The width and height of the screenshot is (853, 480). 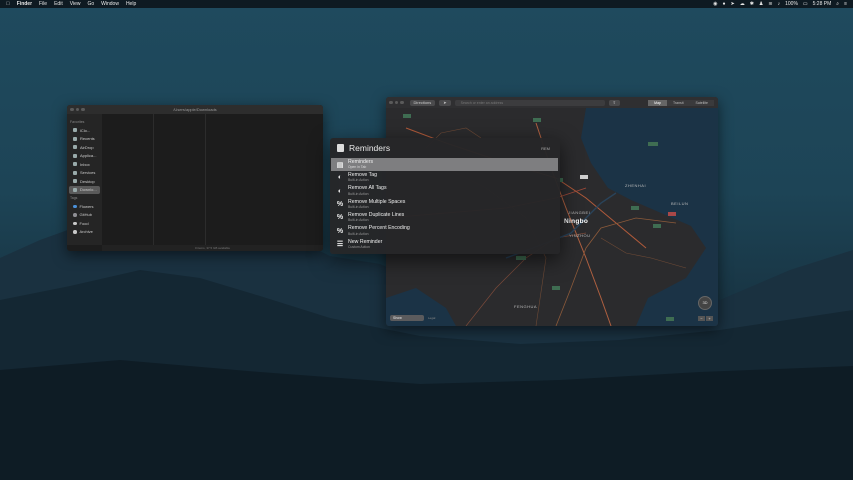 What do you see at coordinates (837, 4) in the screenshot?
I see `spotlight-icon: ⌕` at bounding box center [837, 4].